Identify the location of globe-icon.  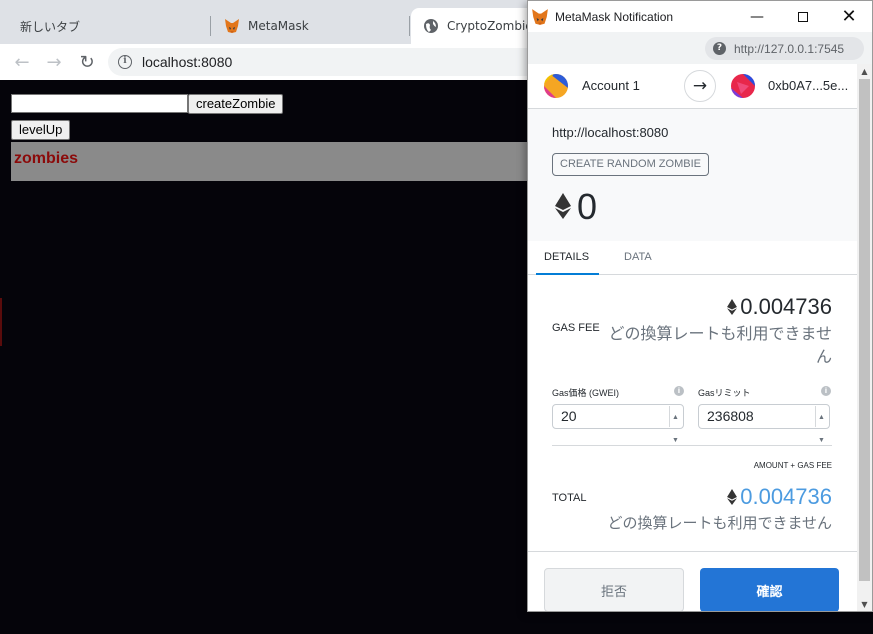
(431, 26).